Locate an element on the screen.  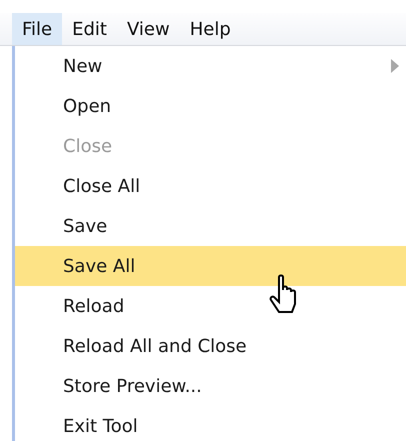
menu-item: Save is located at coordinates (210, 226).